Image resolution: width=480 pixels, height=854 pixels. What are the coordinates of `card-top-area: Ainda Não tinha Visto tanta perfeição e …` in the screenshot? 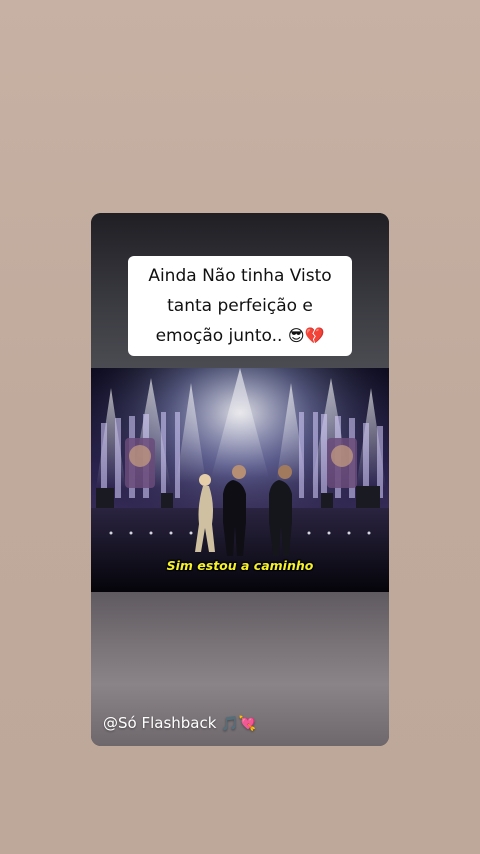 It's located at (240, 290).